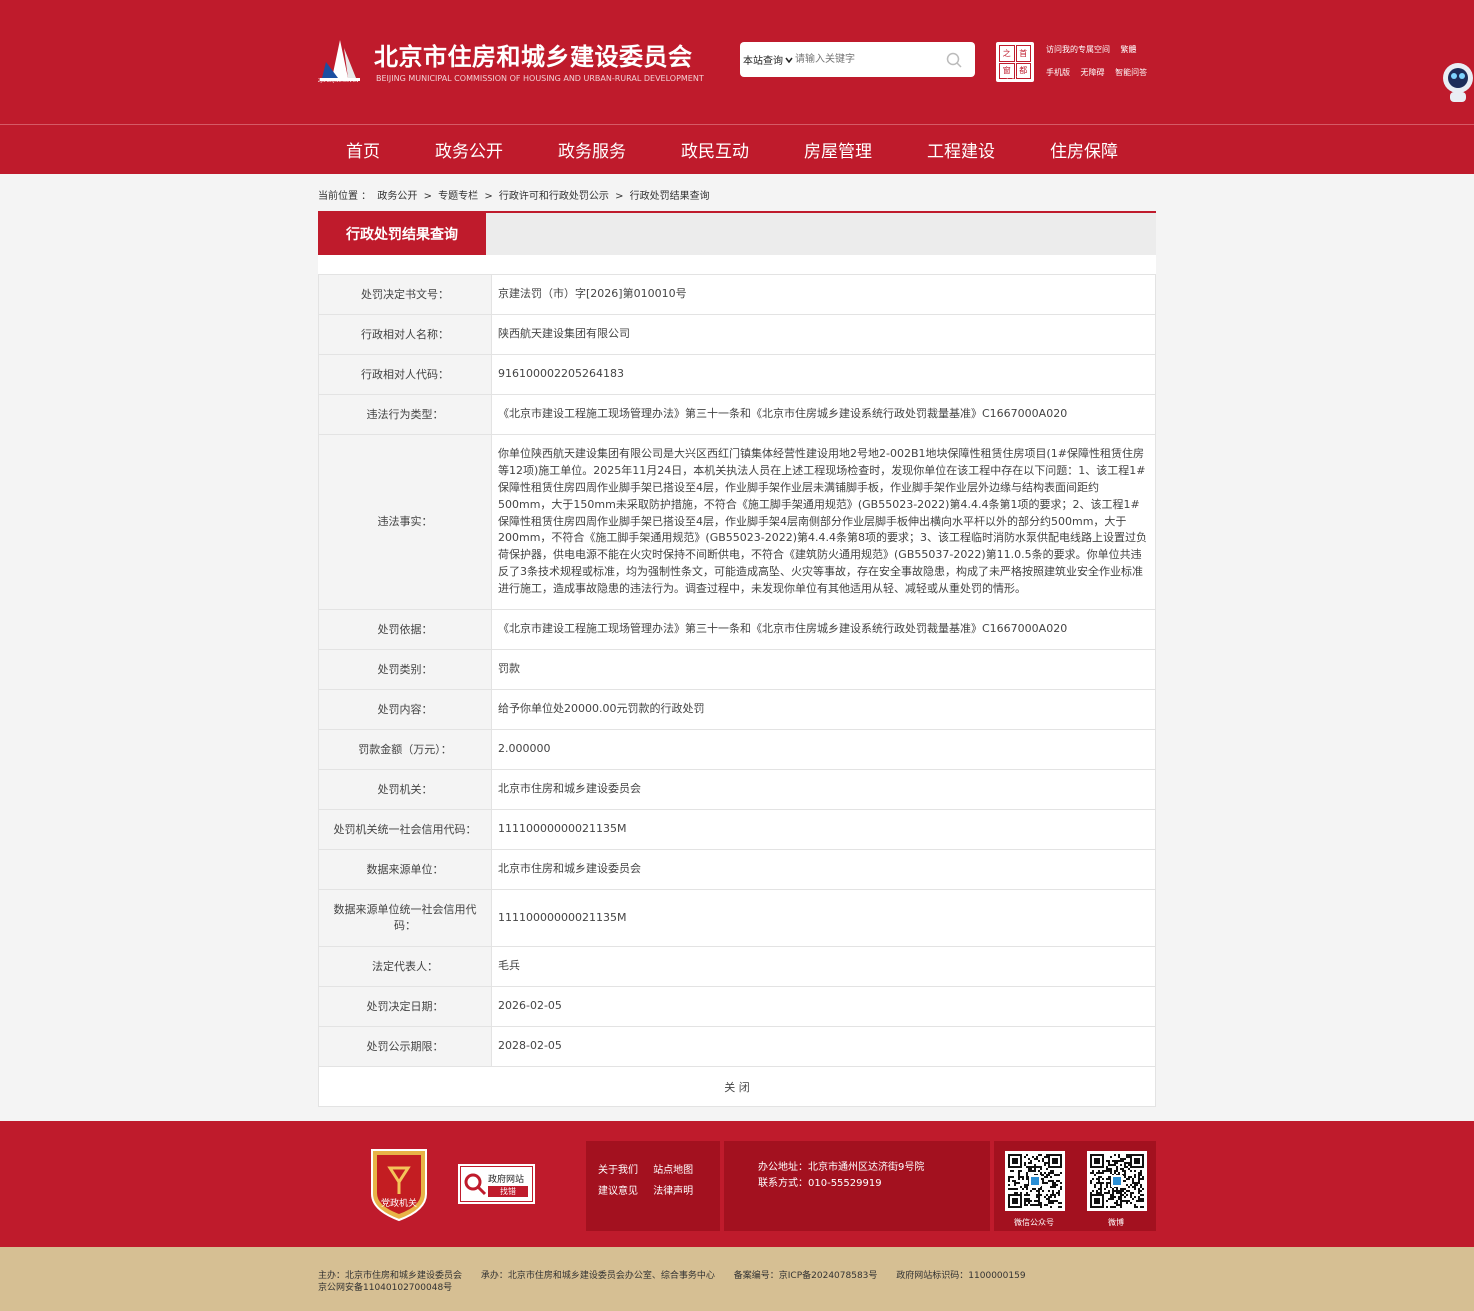  Describe the element at coordinates (475, 1184) in the screenshot. I see `magnifier-icon` at that location.